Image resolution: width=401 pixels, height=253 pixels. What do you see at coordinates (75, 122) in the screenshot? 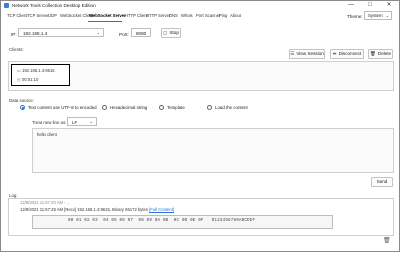
I see `newline-value: LF` at bounding box center [75, 122].